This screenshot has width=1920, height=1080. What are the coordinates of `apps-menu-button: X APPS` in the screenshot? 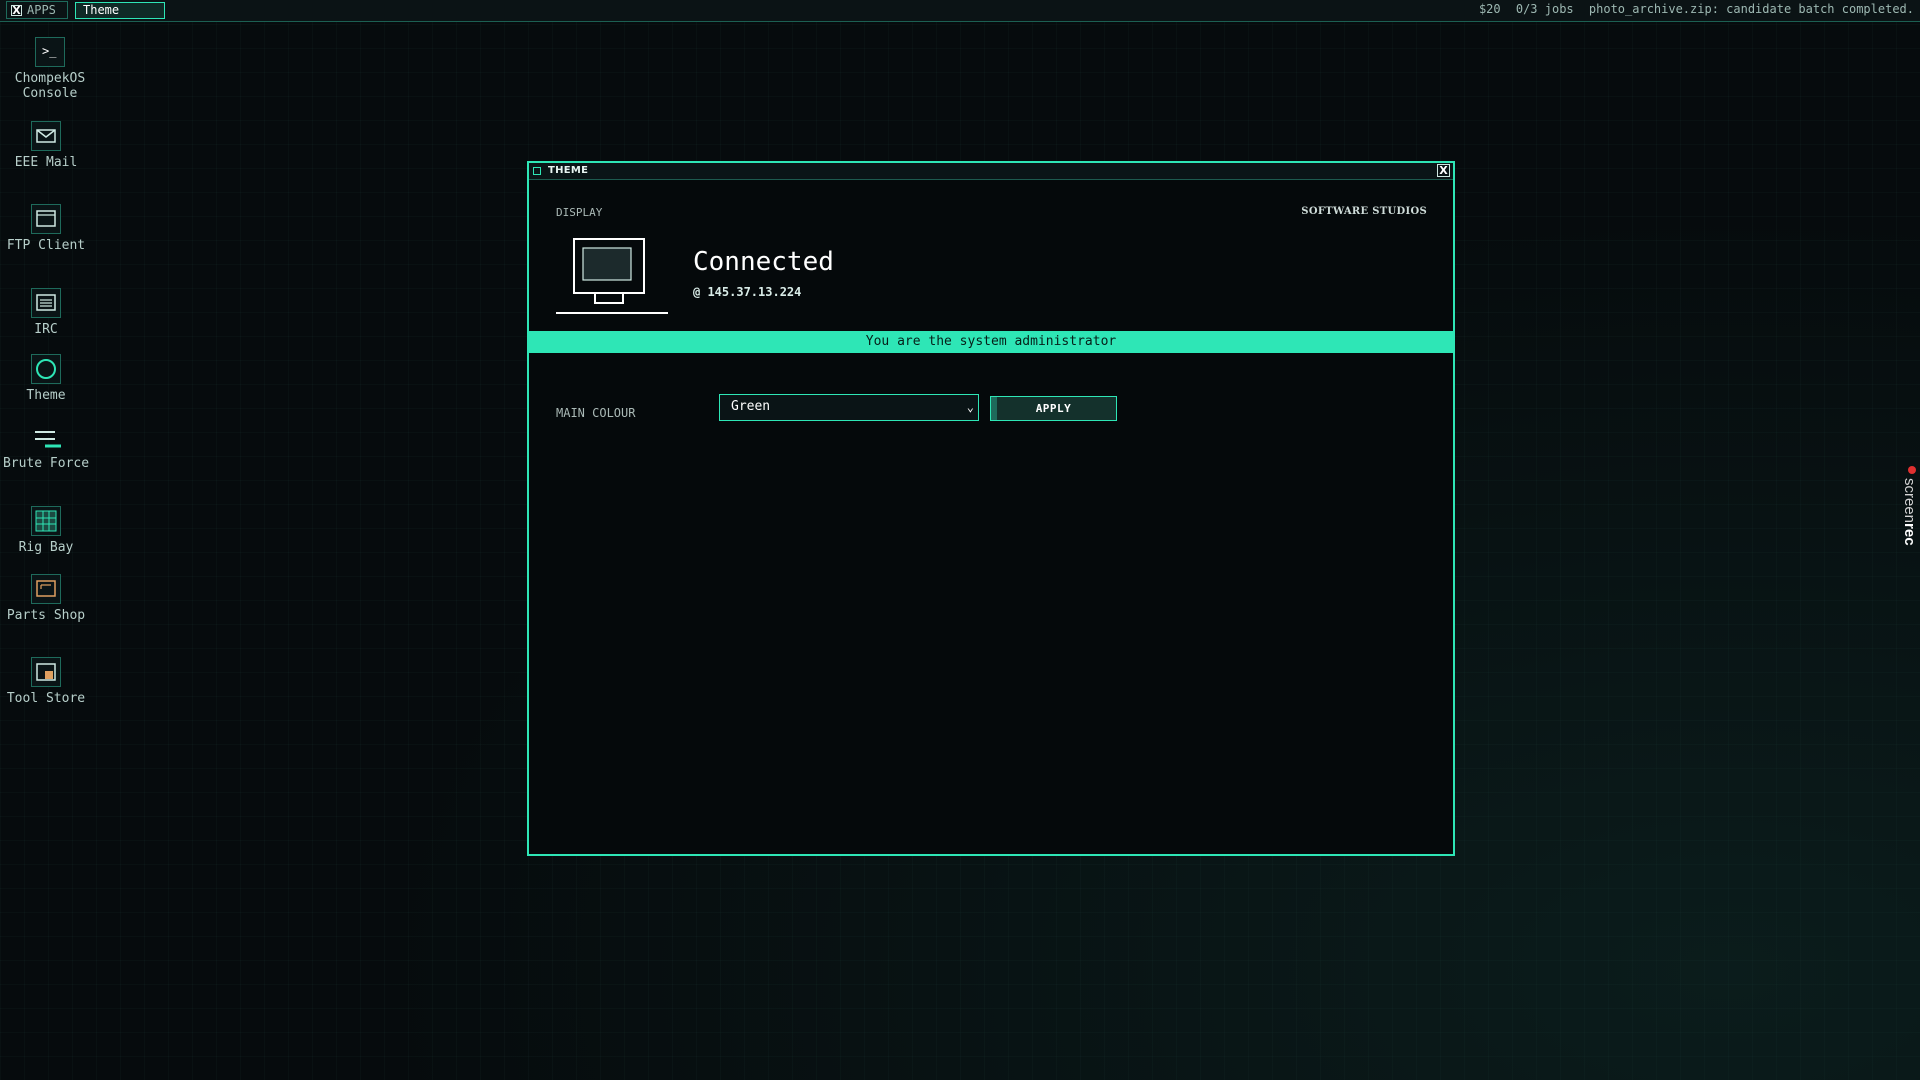 It's located at (37, 10).